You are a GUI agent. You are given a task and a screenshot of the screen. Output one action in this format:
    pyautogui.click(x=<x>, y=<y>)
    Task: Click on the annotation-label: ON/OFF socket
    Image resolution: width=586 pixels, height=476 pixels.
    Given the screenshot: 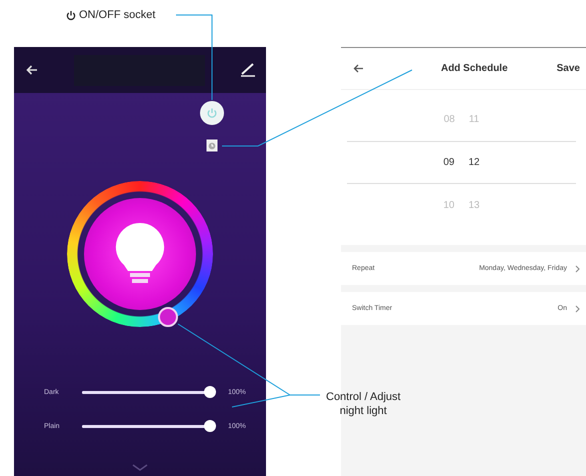 What is the action you would take?
    pyautogui.click(x=117, y=15)
    